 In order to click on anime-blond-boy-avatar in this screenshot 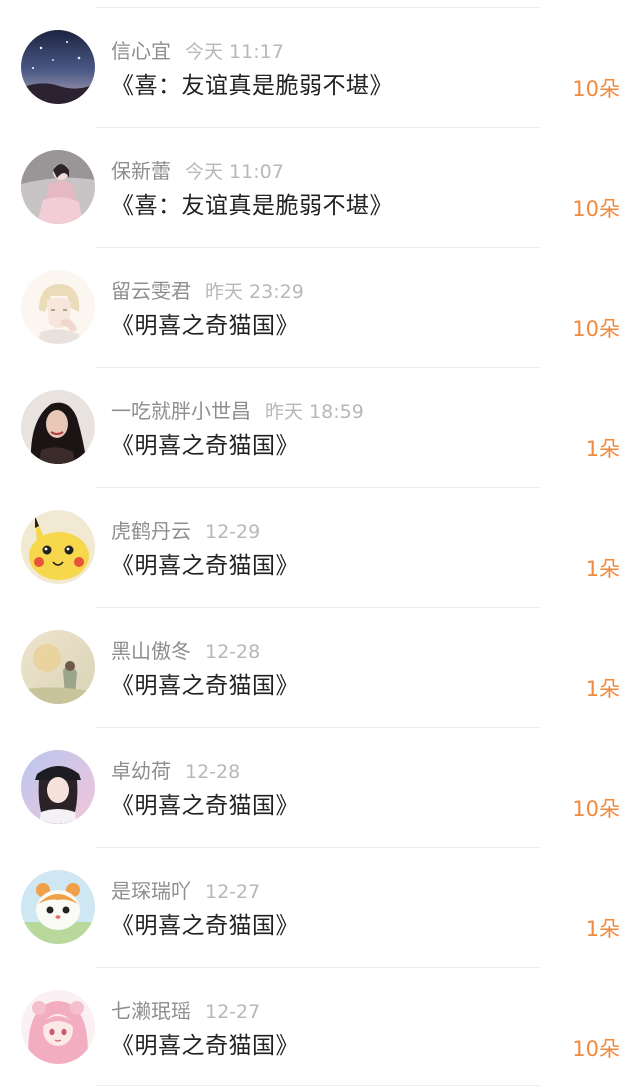, I will do `click(58, 307)`.